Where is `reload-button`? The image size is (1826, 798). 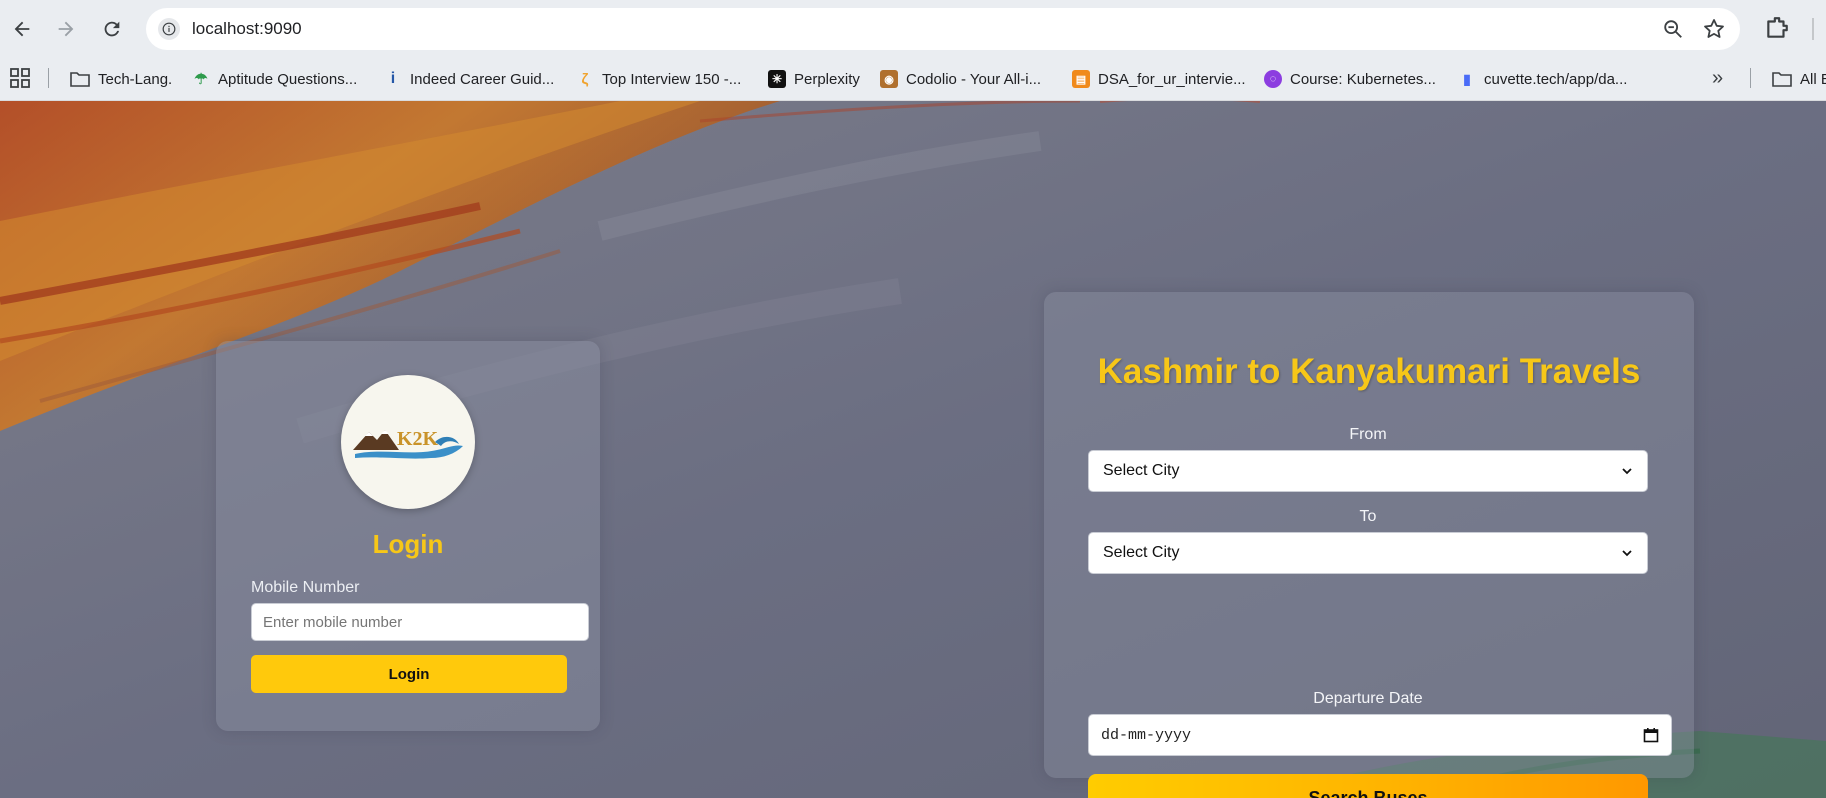
reload-button is located at coordinates (112, 29).